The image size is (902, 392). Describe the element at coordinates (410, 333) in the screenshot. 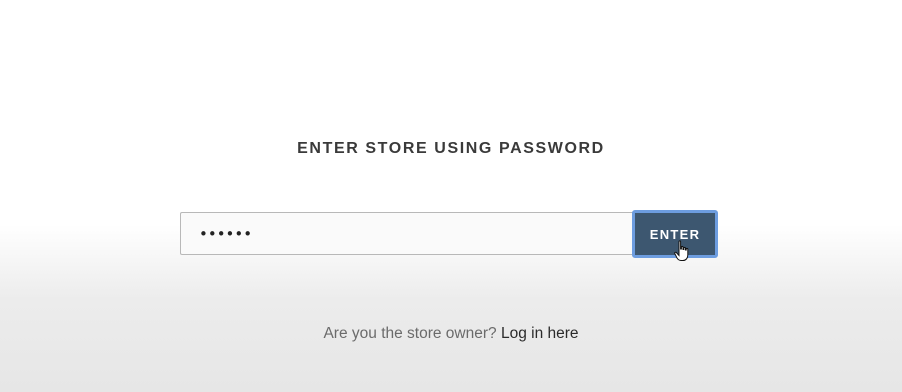

I see `store-owner-question: Are you the store owner?` at that location.